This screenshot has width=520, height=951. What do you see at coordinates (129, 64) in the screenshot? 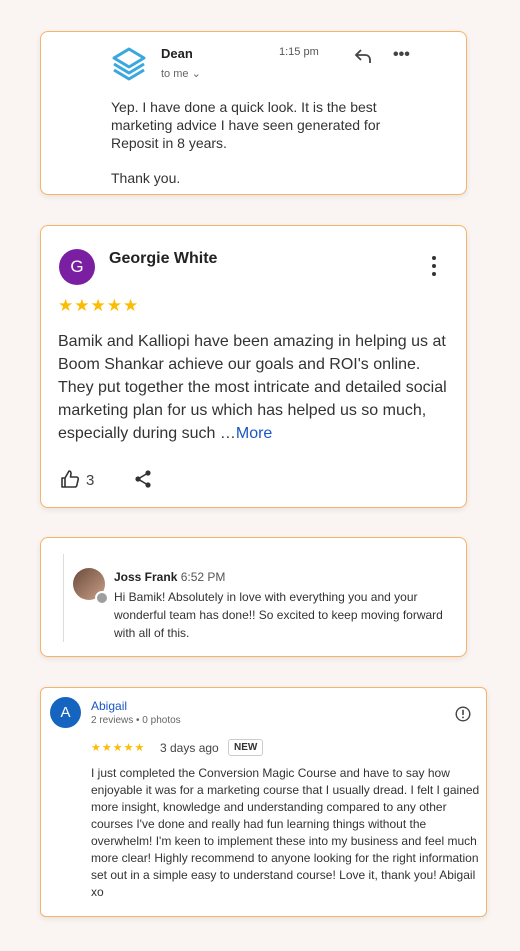
I see `reposit-logo-icon` at bounding box center [129, 64].